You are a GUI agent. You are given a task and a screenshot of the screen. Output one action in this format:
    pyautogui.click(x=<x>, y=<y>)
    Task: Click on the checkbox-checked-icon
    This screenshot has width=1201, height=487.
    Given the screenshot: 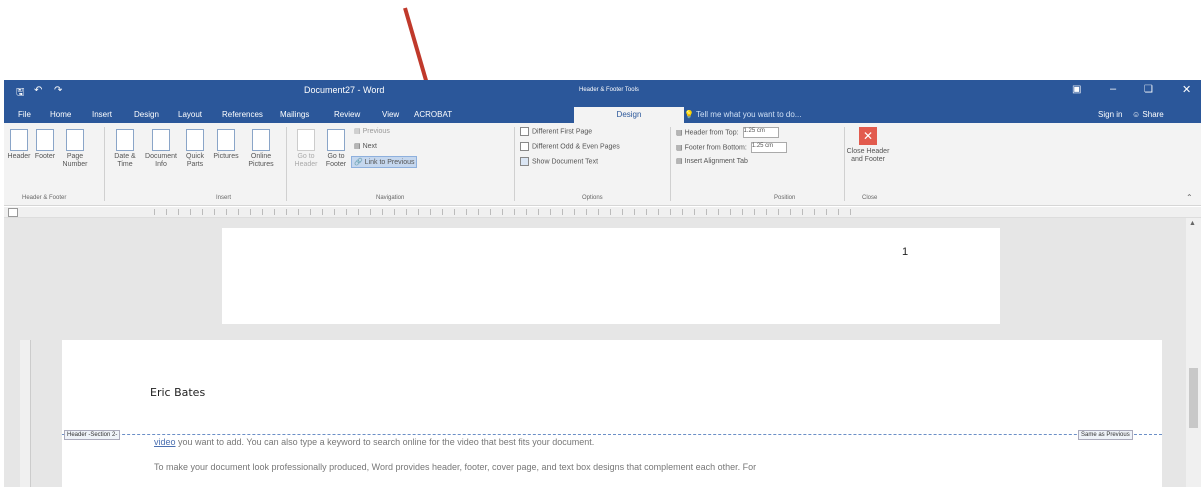 What is the action you would take?
    pyautogui.click(x=524, y=161)
    